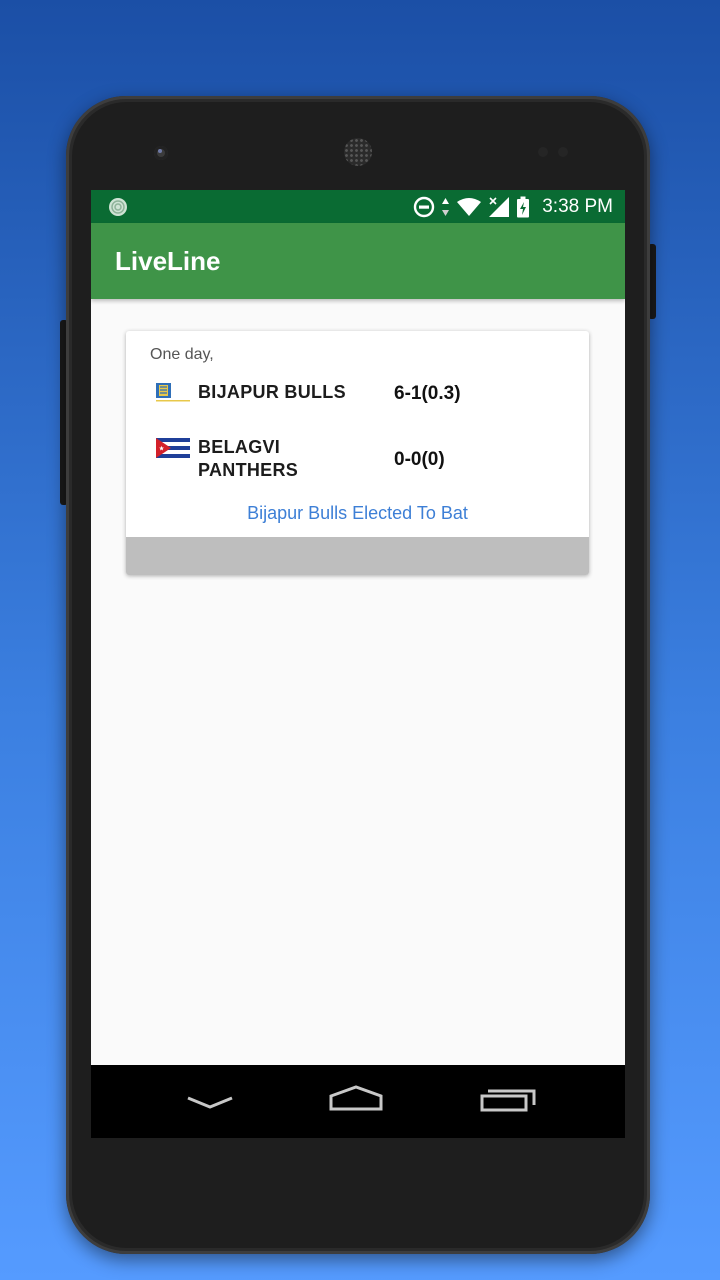 Image resolution: width=720 pixels, height=1280 pixels. What do you see at coordinates (358, 152) in the screenshot?
I see `earpiece-speaker` at bounding box center [358, 152].